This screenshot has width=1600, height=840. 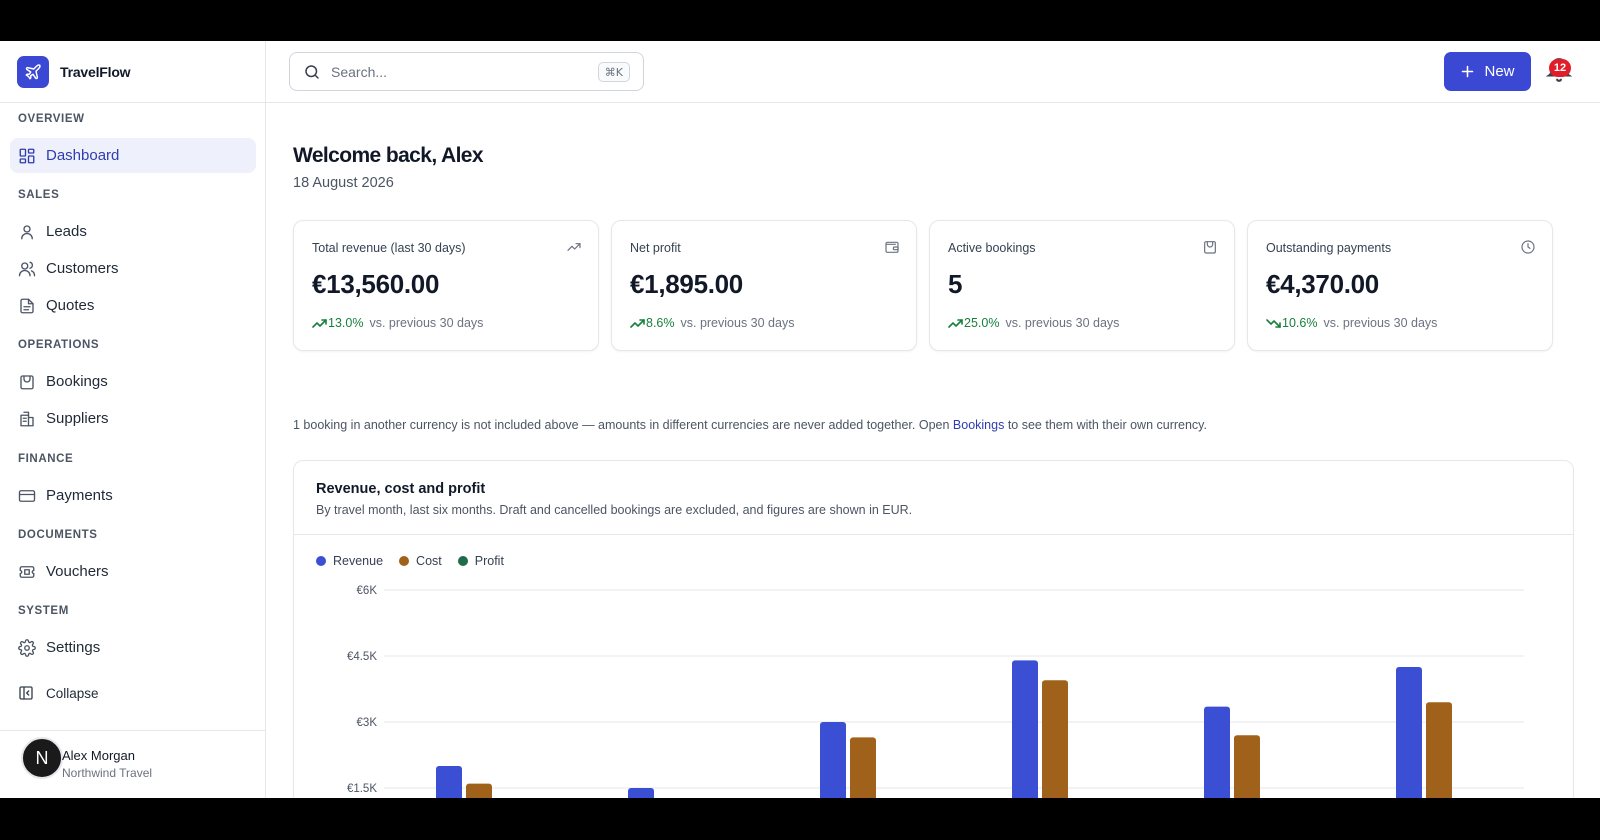 What do you see at coordinates (133, 381) in the screenshot?
I see `sidebar-item-bookings: Bookings` at bounding box center [133, 381].